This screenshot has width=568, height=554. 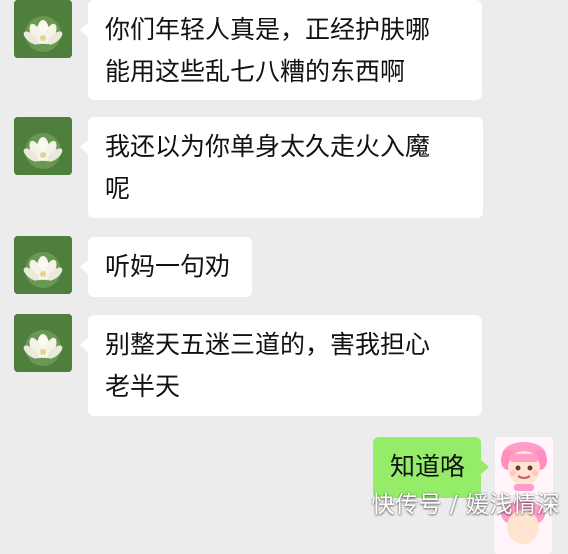 I want to click on pink-cartoon-avatar-icon, so click(x=524, y=466).